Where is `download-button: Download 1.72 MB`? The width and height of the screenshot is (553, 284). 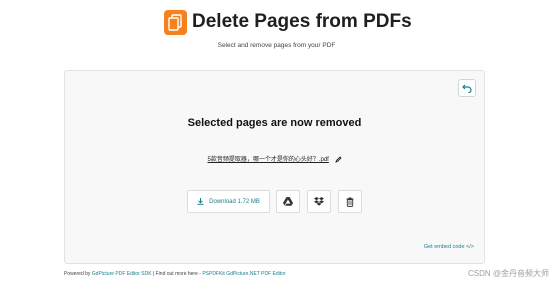 download-button: Download 1.72 MB is located at coordinates (228, 201).